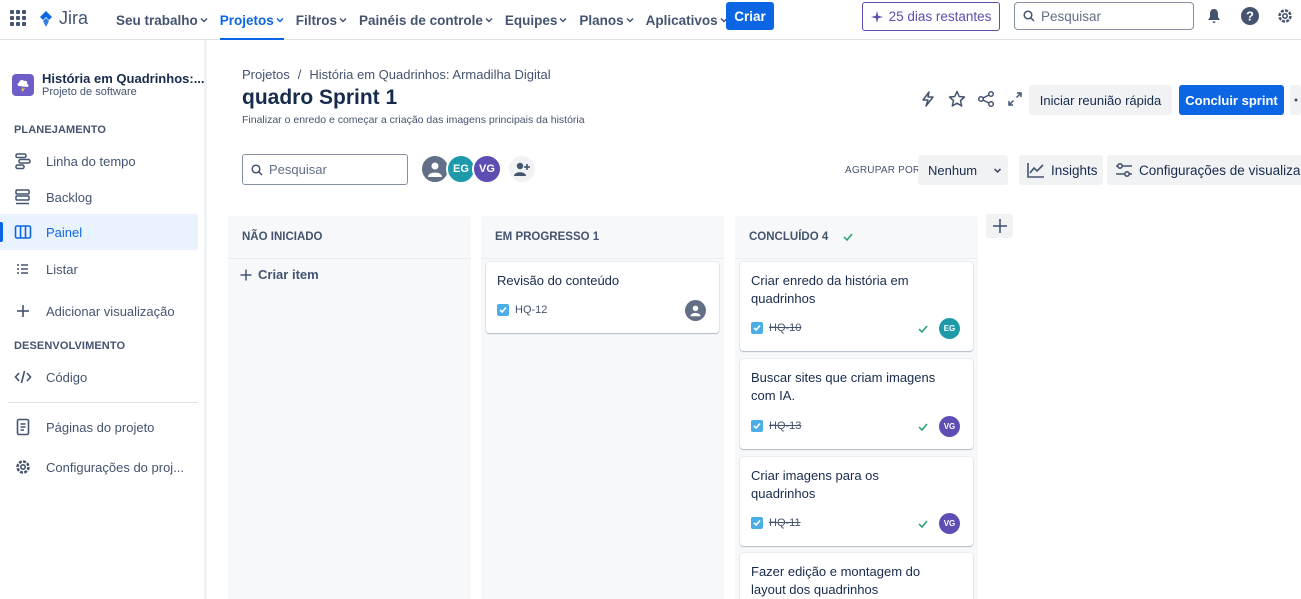 The height and width of the screenshot is (599, 1301). What do you see at coordinates (1100, 100) in the screenshot?
I see `start-quick-meeting-button: Iniciar reunião rápida` at bounding box center [1100, 100].